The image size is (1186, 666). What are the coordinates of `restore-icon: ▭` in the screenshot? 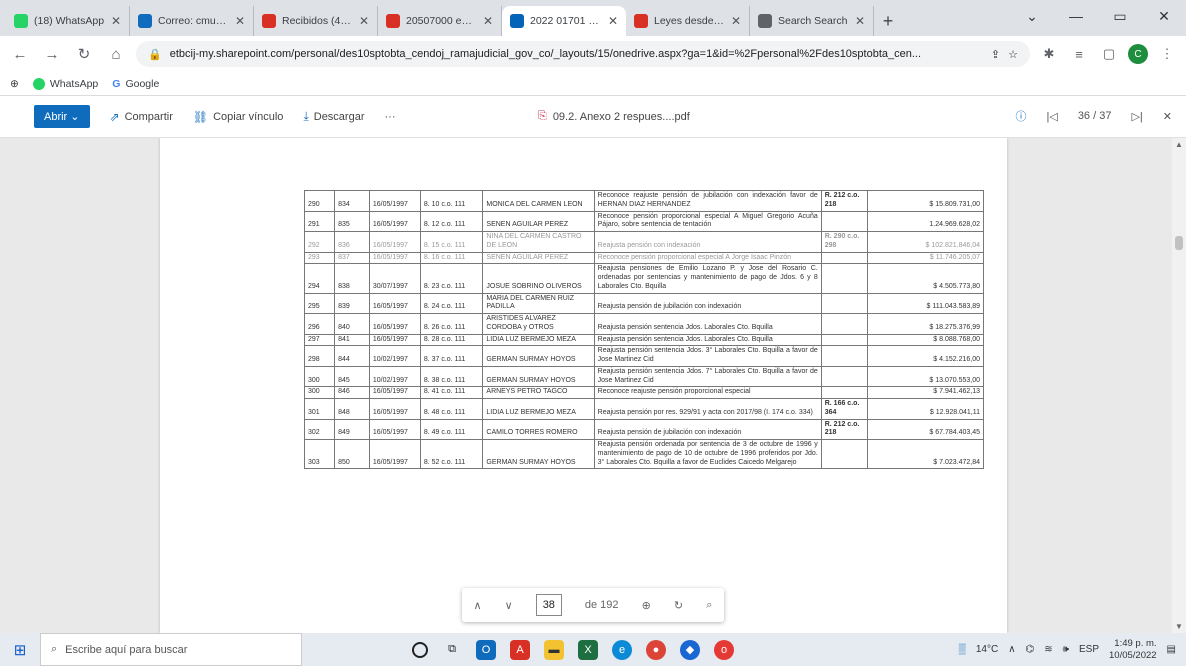 It's located at (1120, 16).